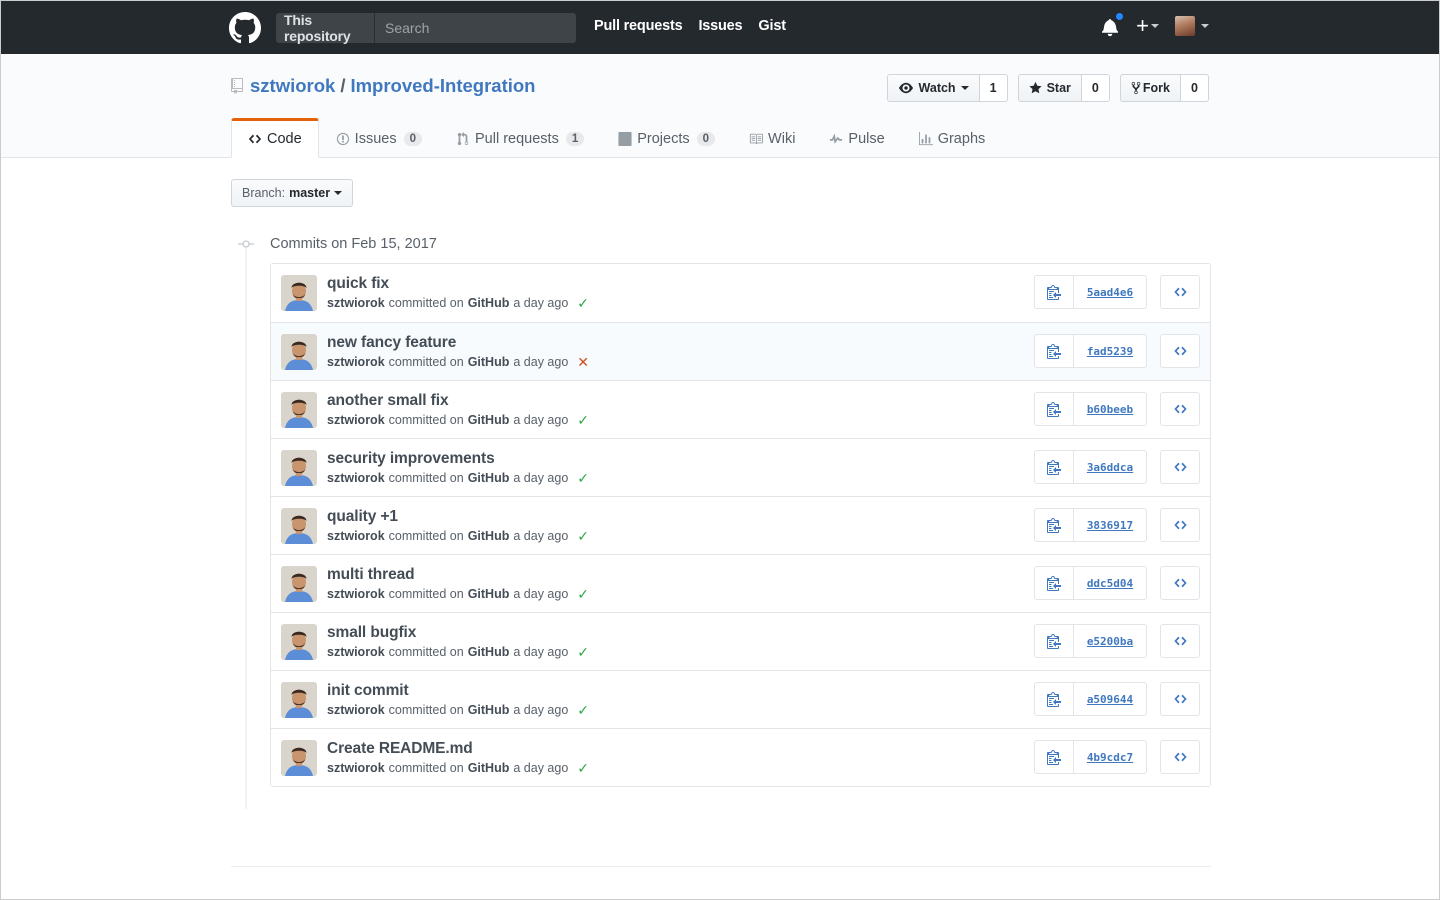 The image size is (1440, 900). Describe the element at coordinates (1110, 641) in the screenshot. I see `commit-sha-link: e5200ba` at that location.